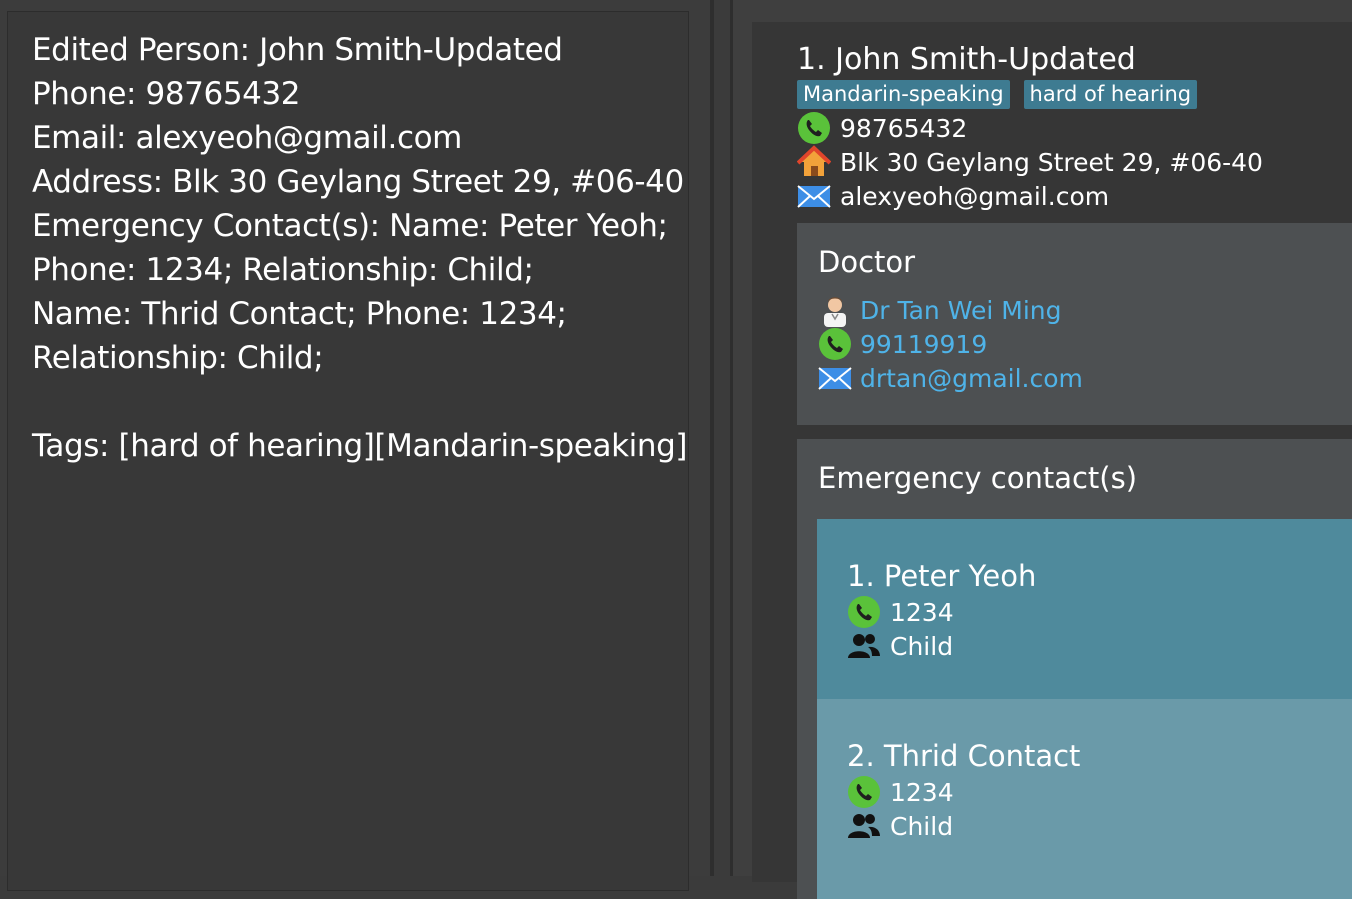 The height and width of the screenshot is (899, 1352). I want to click on doctor-phone-row: 99119919, so click(902, 344).